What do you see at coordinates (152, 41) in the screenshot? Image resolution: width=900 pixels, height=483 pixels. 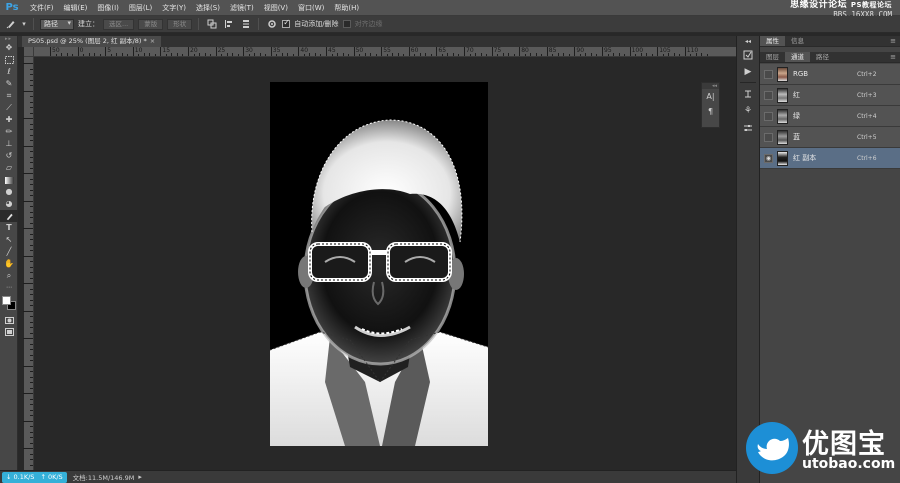 I see `close-icon: ×` at bounding box center [152, 41].